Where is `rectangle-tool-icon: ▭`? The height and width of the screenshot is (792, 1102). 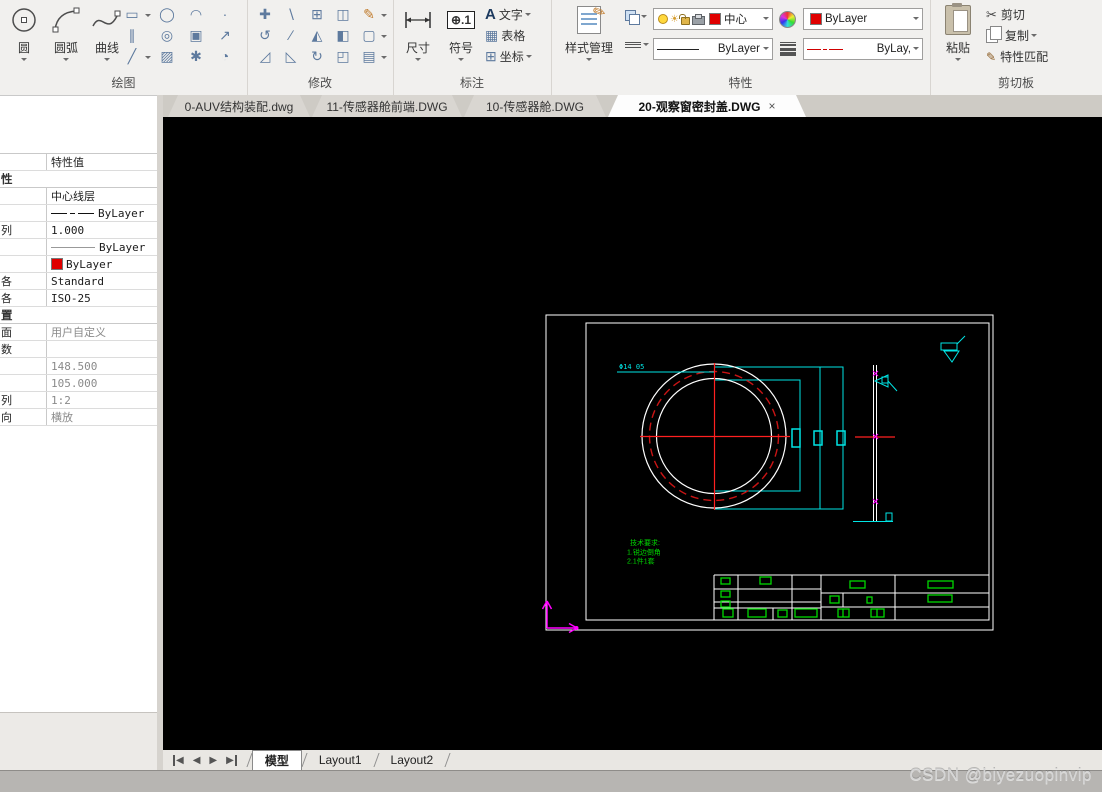 rectangle-tool-icon: ▭ is located at coordinates (132, 14).